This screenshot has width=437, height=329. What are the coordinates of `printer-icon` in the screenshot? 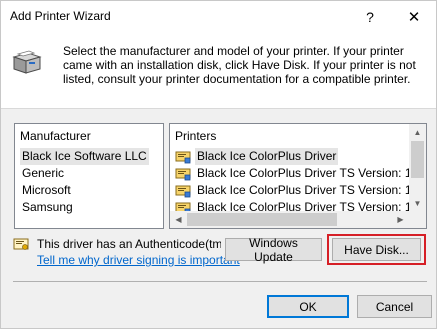 It's located at (27, 62).